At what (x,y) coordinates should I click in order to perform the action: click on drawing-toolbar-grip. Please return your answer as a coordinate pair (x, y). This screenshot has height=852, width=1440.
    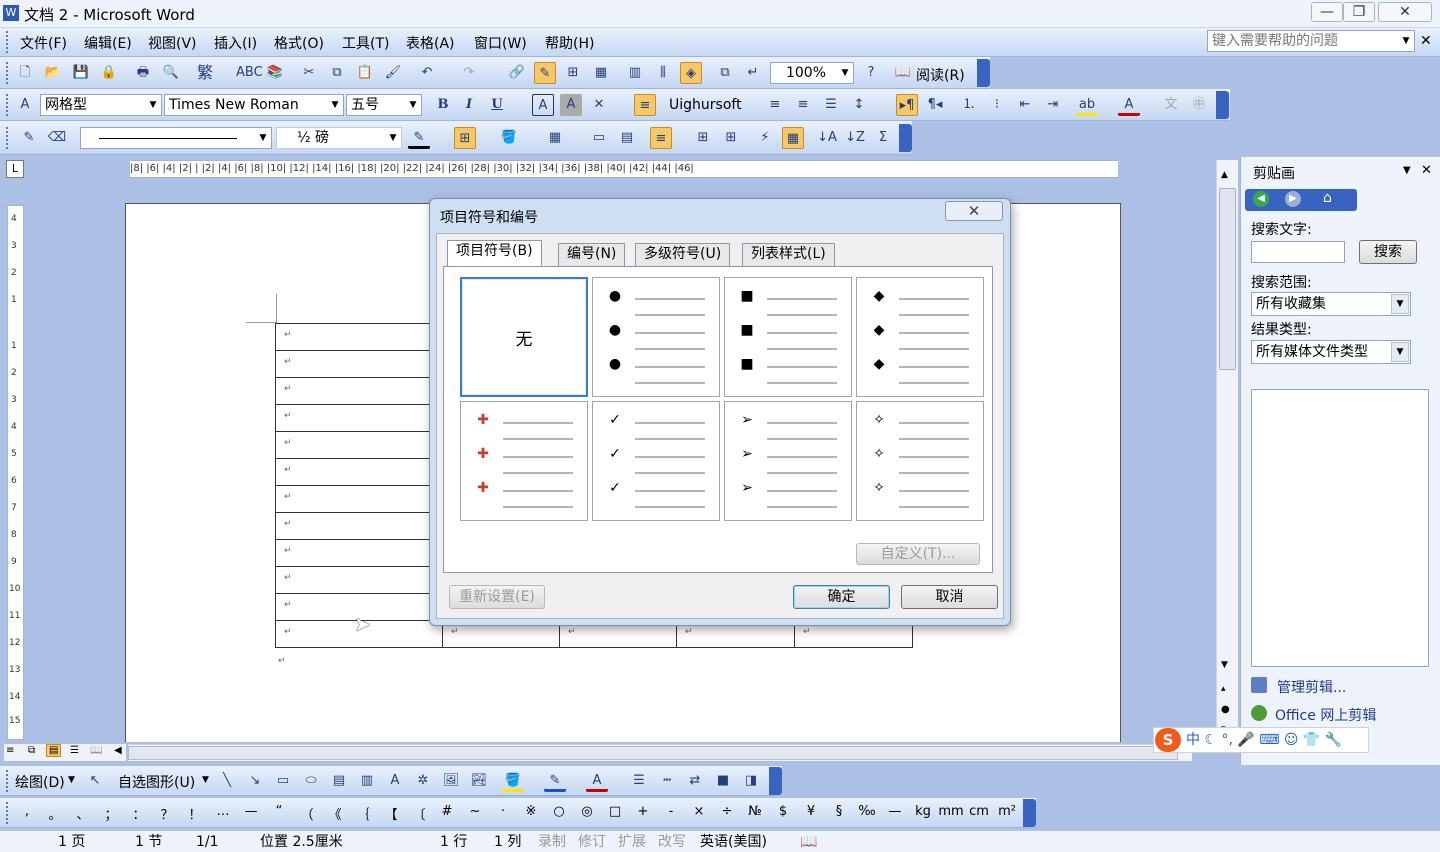
    Looking at the image, I should click on (8, 781).